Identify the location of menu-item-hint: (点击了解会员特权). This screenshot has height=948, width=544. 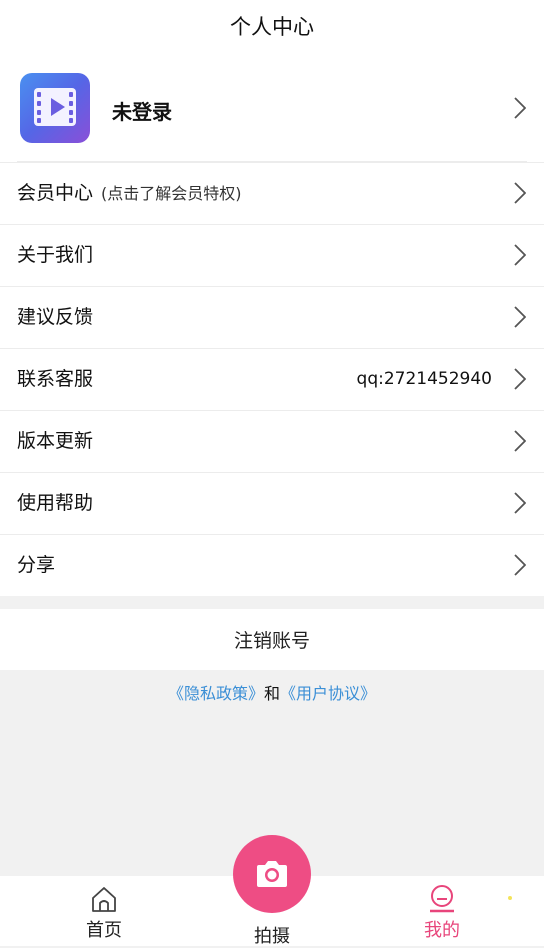
(171, 193).